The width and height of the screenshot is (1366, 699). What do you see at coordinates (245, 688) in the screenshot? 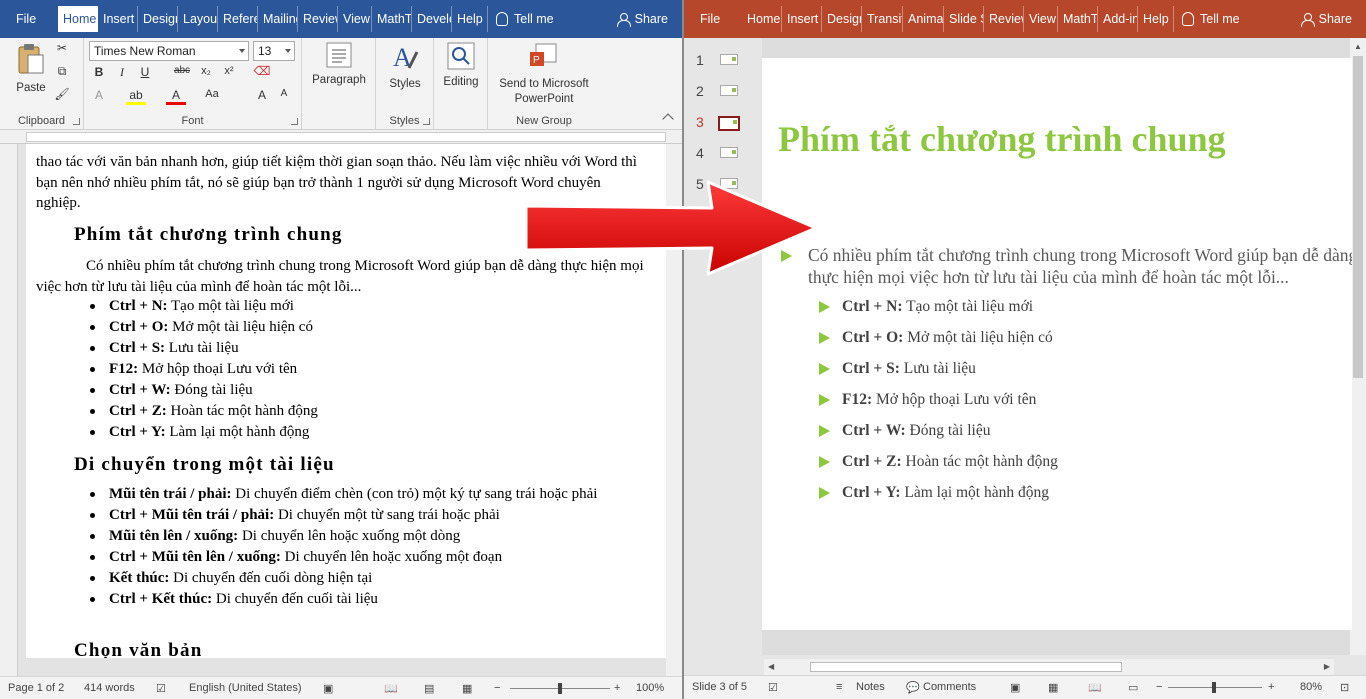
I see `language-status: English (United States)` at bounding box center [245, 688].